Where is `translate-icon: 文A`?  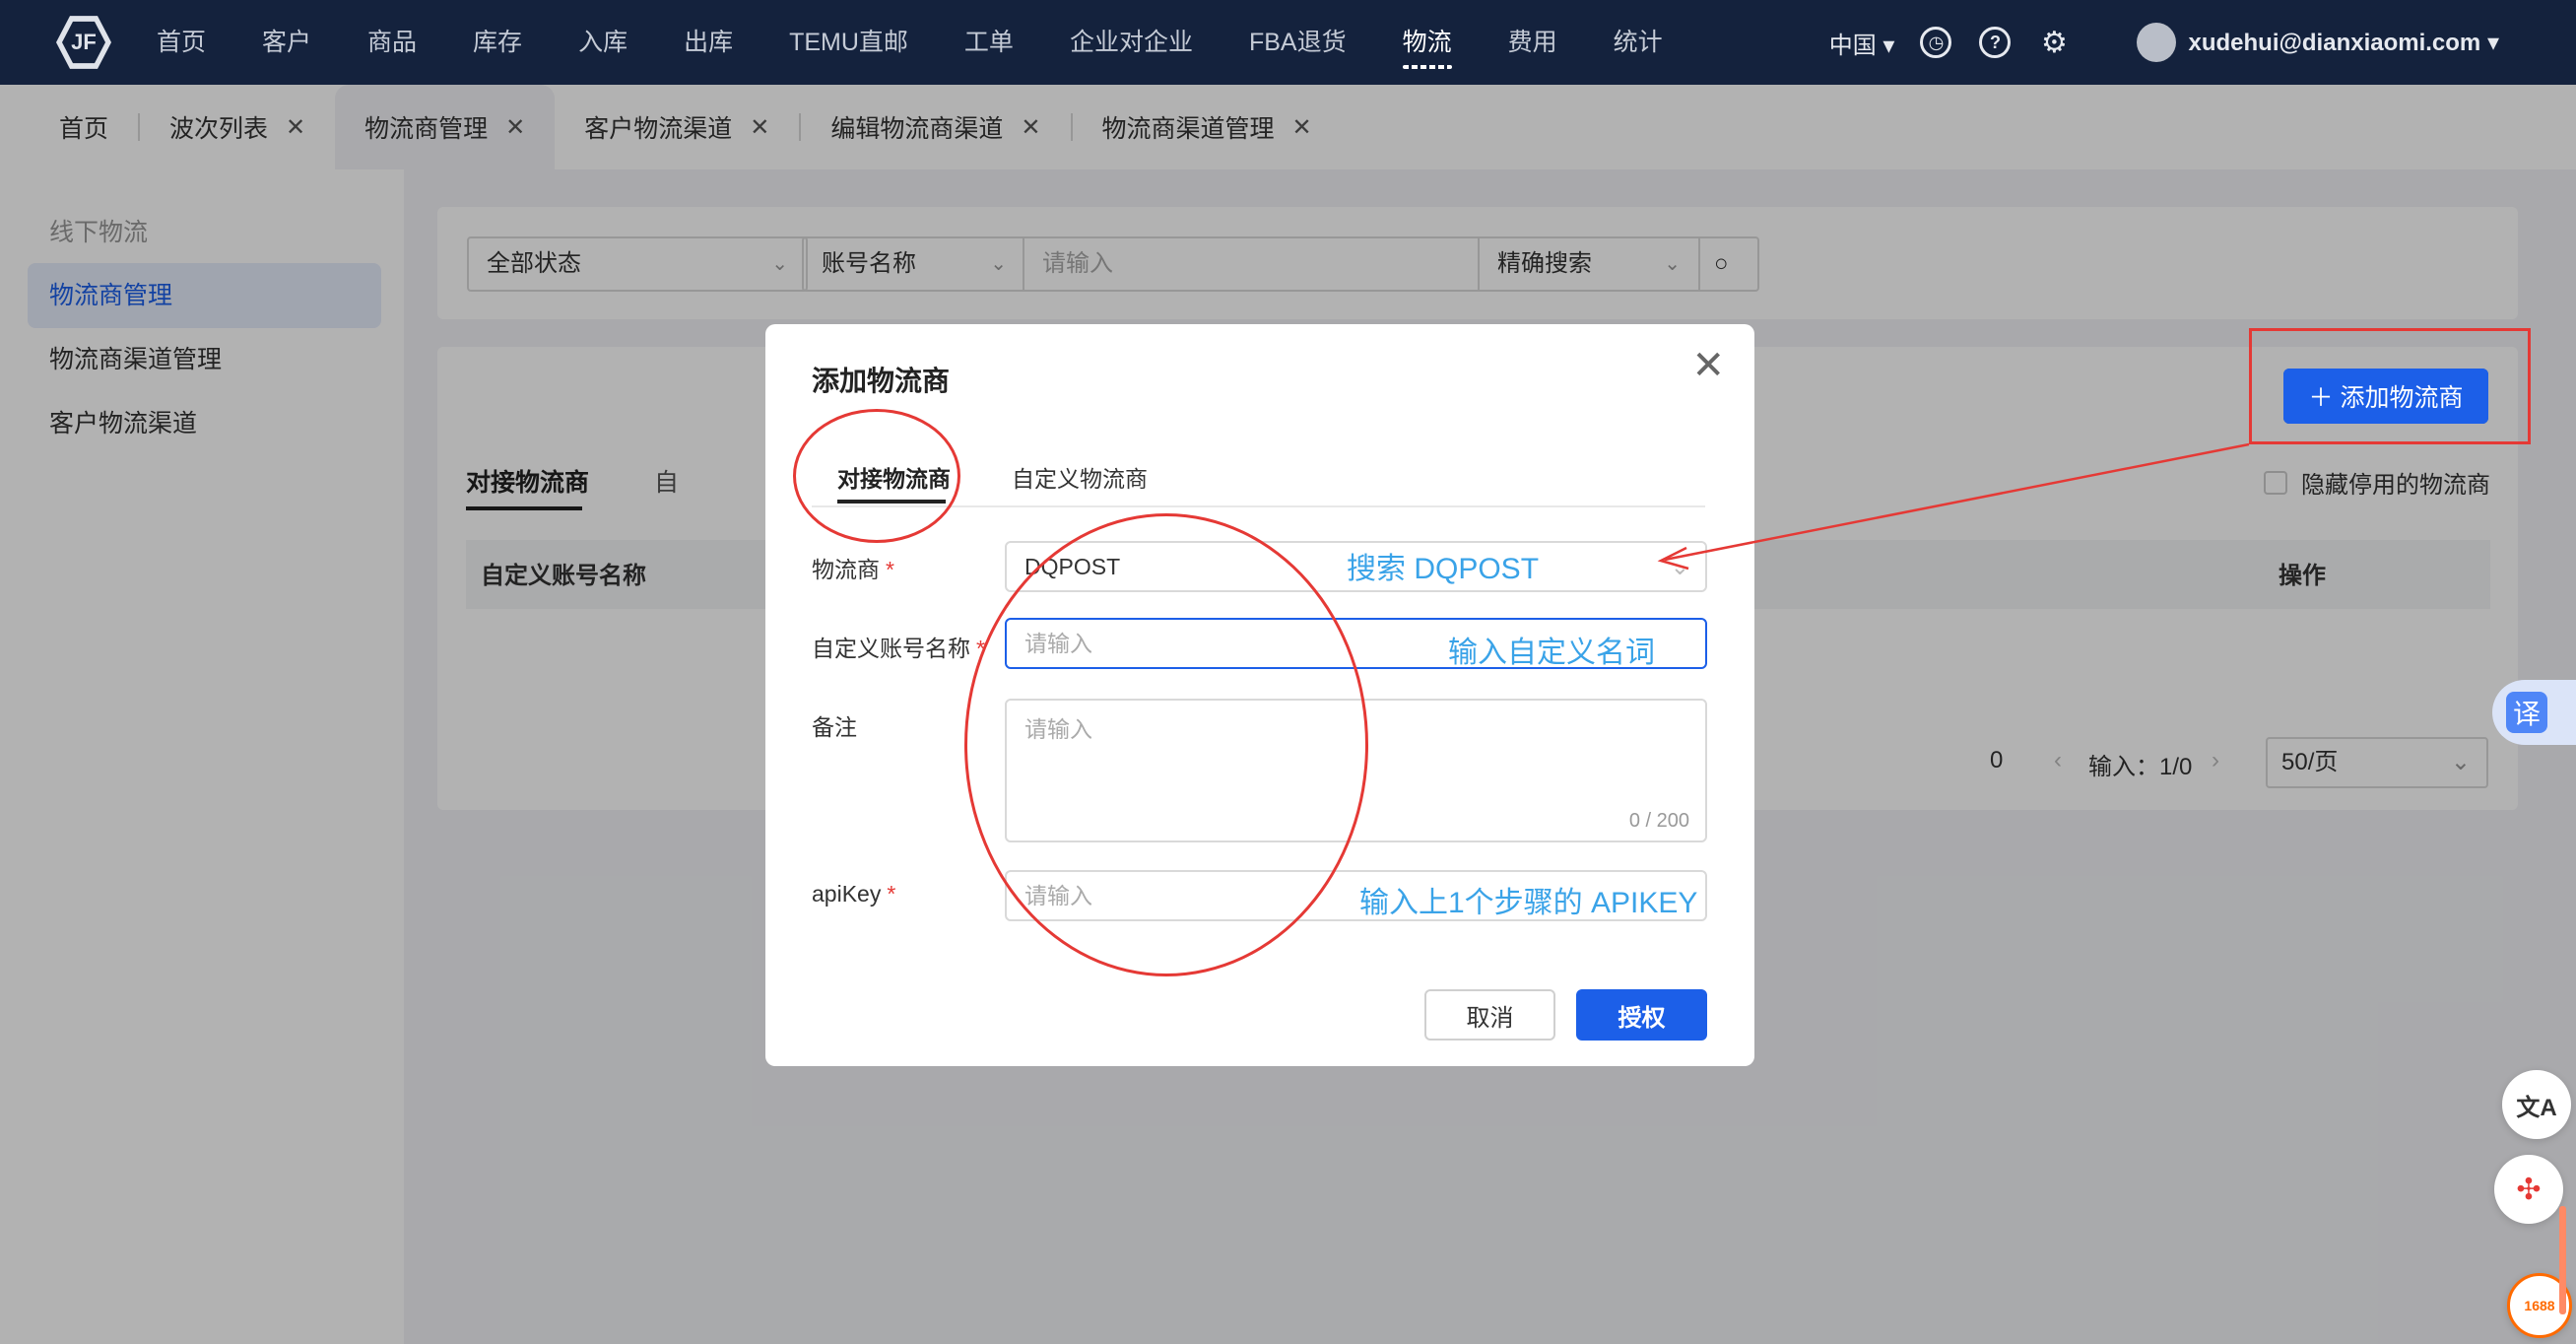 translate-icon: 文A is located at coordinates (2536, 1107).